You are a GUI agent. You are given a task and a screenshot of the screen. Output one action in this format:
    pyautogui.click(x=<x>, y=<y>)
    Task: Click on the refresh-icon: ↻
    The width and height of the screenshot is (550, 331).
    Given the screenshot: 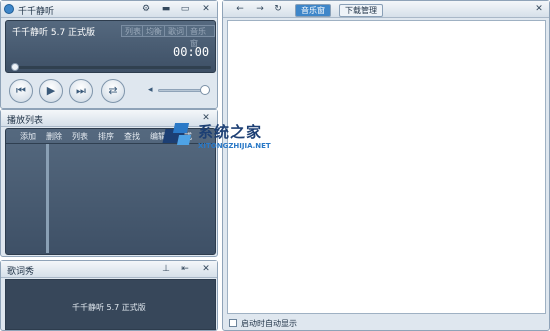 What is the action you would take?
    pyautogui.click(x=278, y=9)
    